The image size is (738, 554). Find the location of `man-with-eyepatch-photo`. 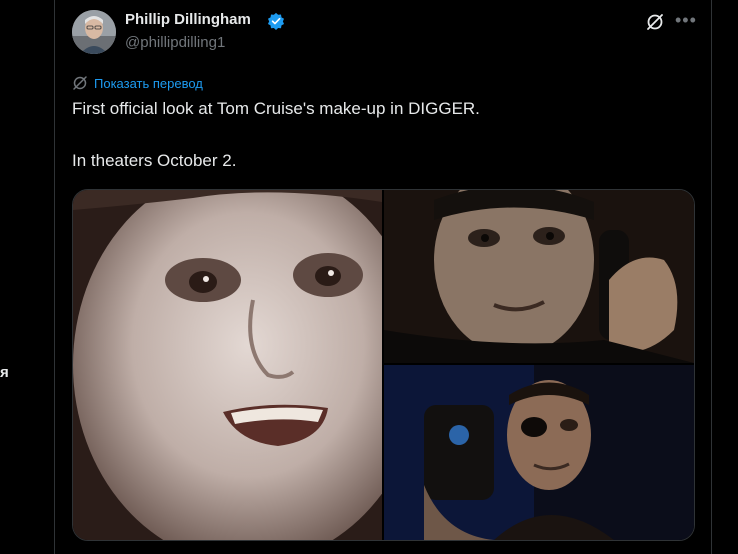

man-with-eyepatch-photo is located at coordinates (539, 452).